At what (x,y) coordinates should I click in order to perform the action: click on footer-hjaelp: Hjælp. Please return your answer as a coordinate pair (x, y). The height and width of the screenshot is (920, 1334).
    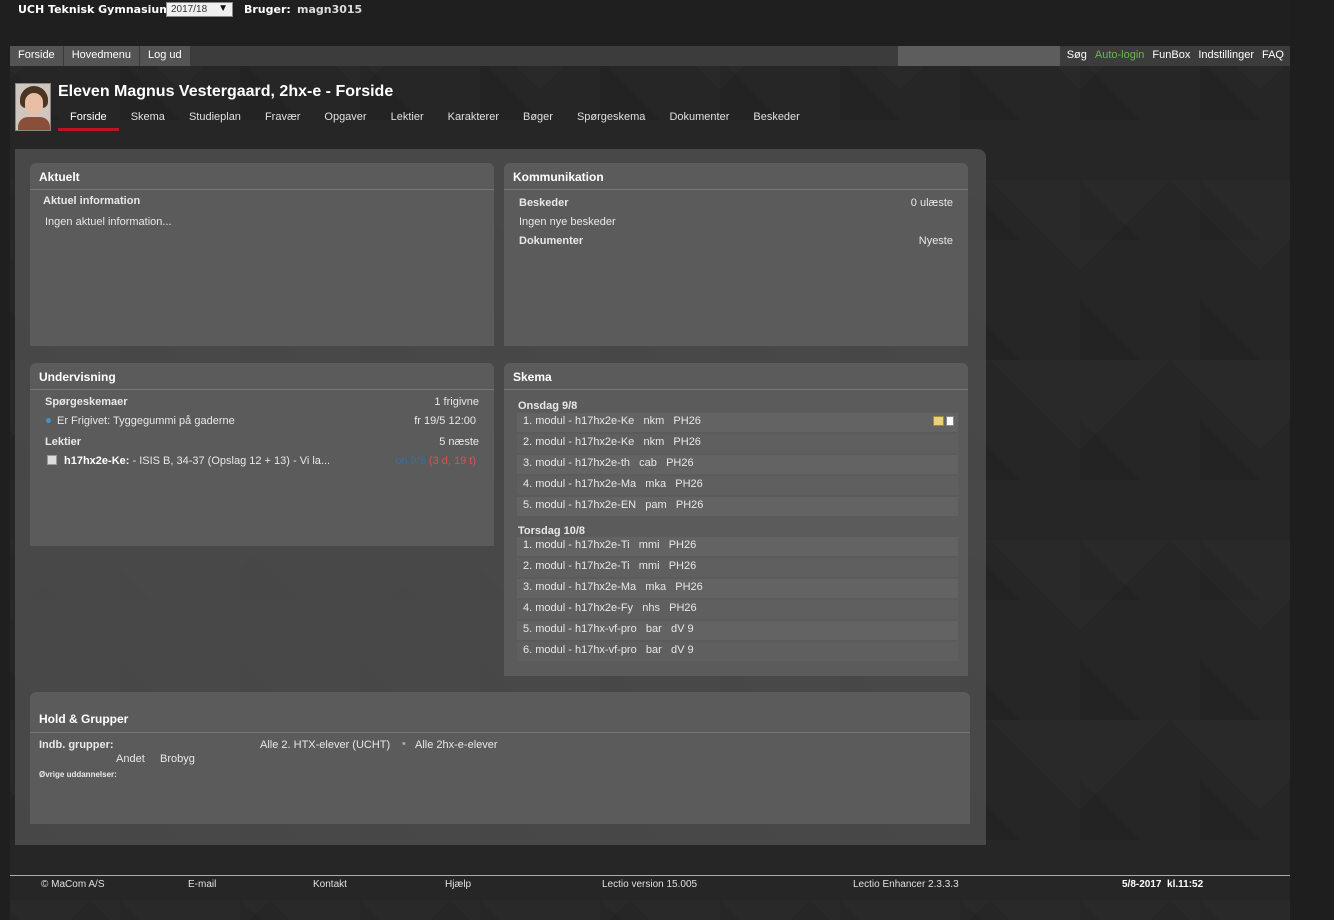
    Looking at the image, I should click on (458, 884).